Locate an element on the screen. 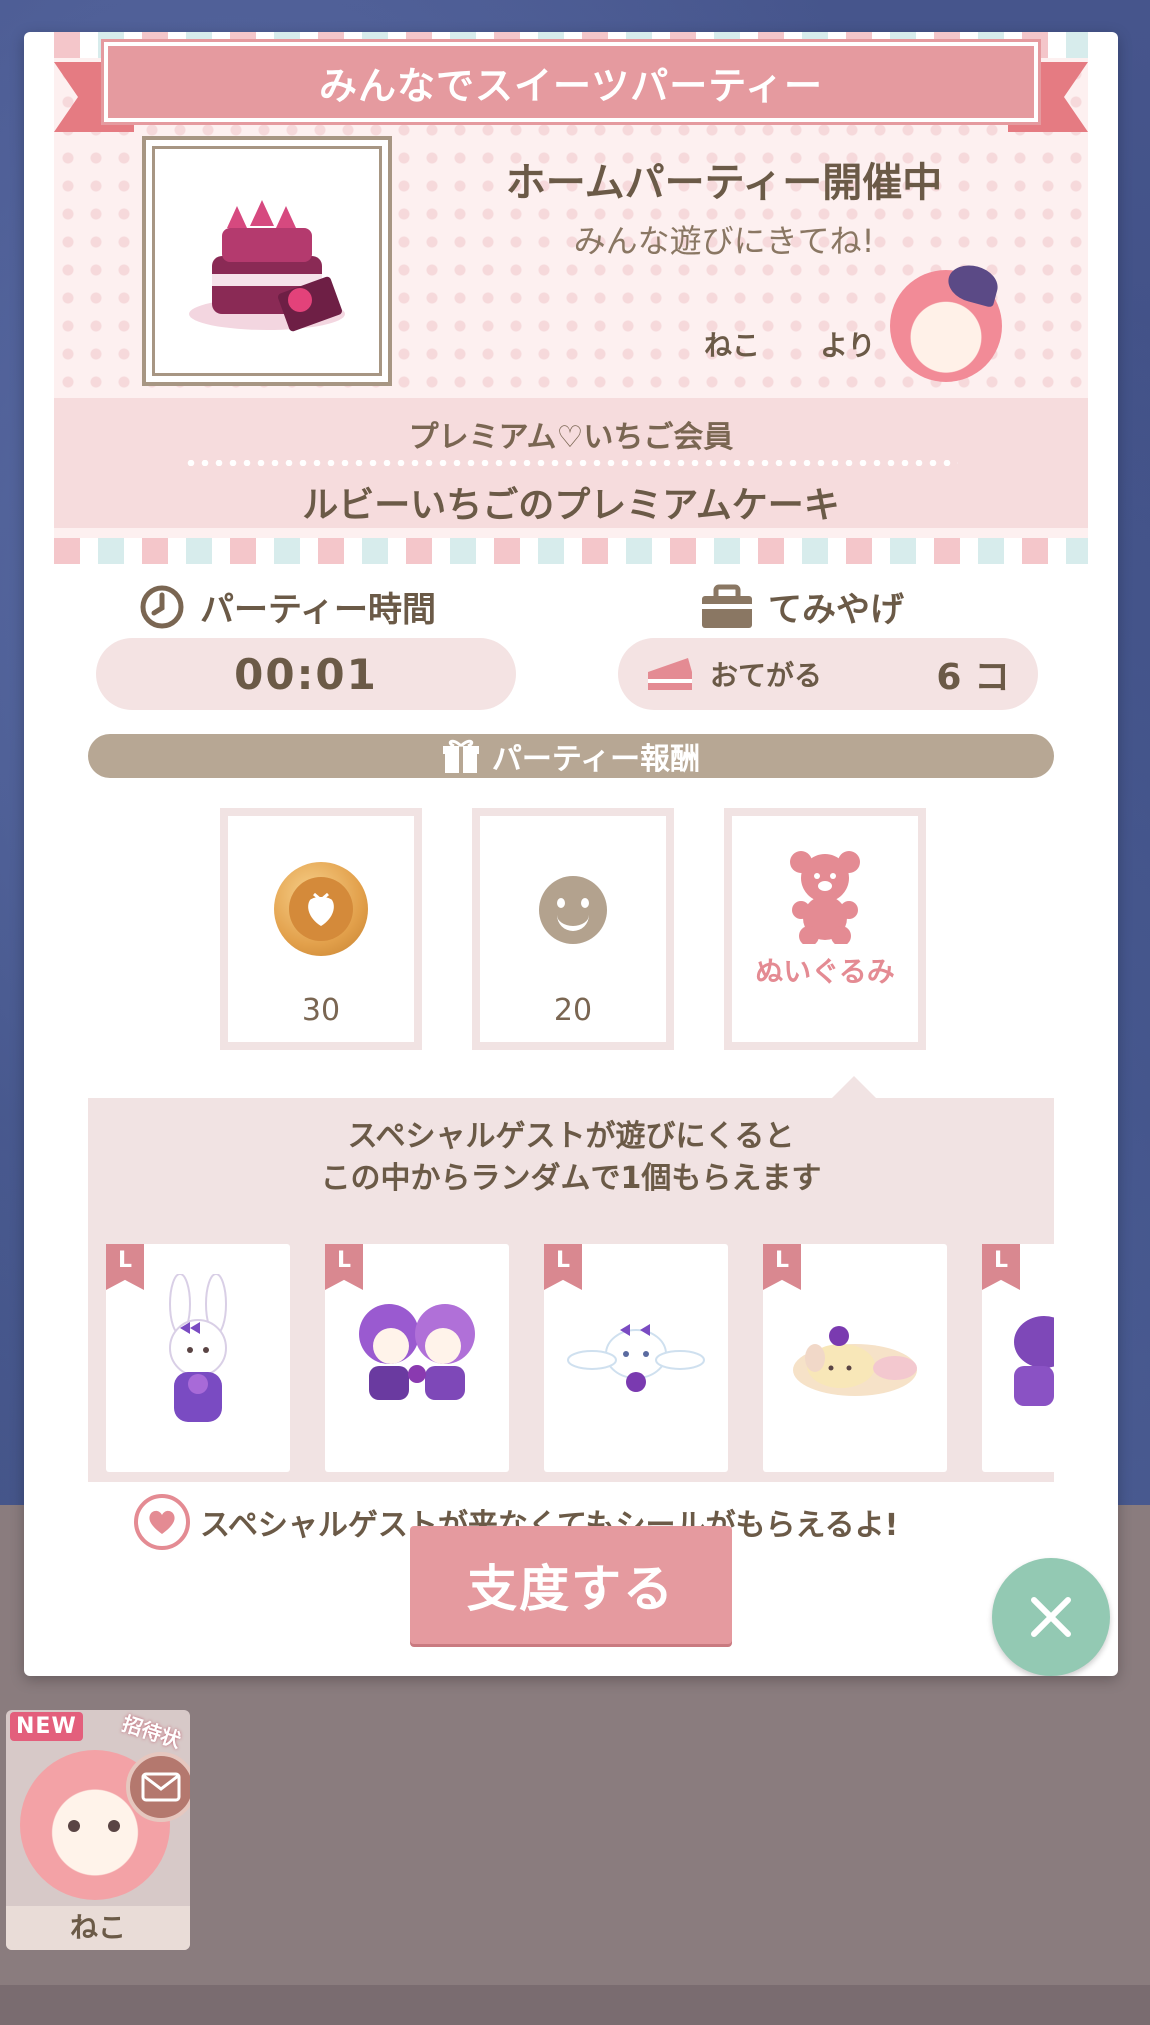  pompompurin-plush-icon is located at coordinates (855, 1361).